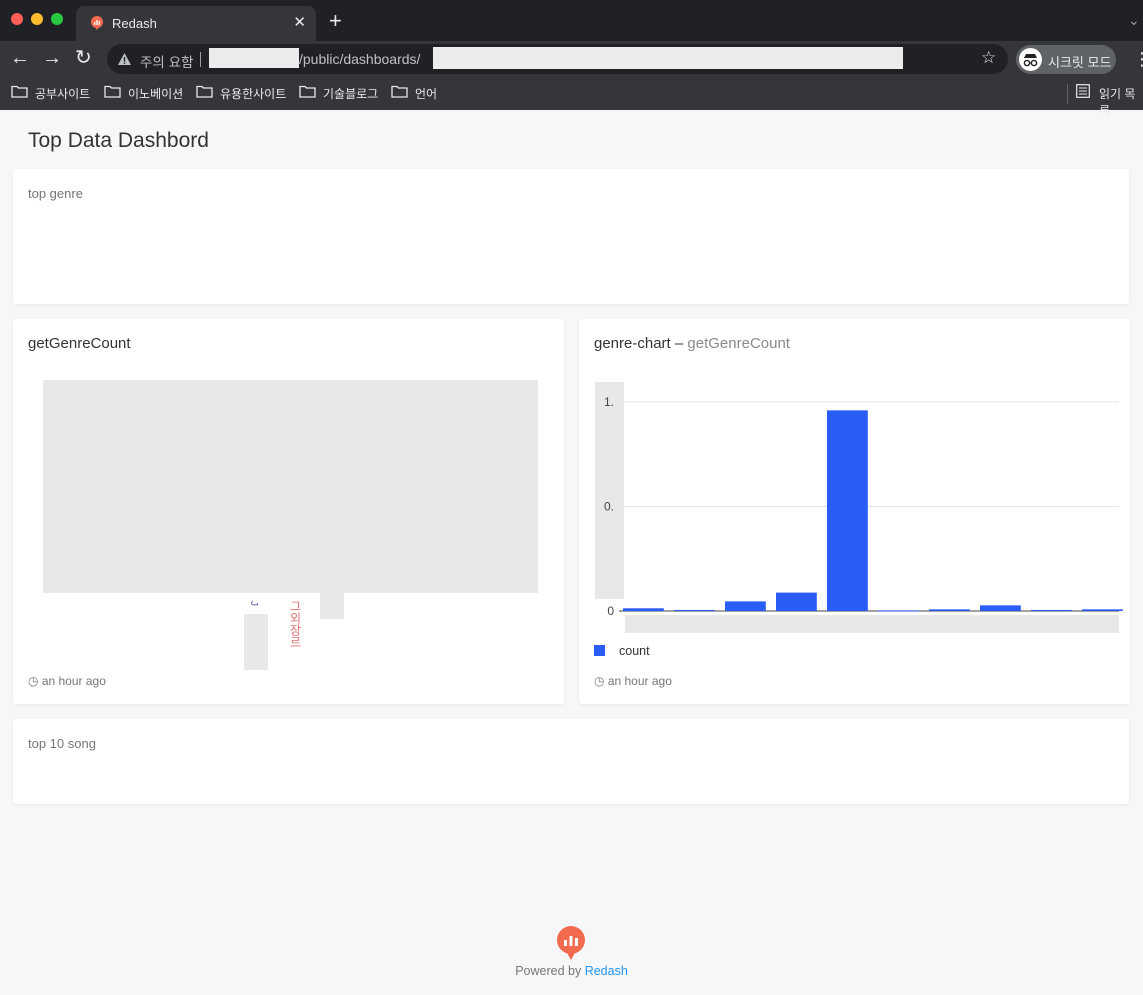 Image resolution: width=1143 pixels, height=995 pixels. What do you see at coordinates (988, 58) in the screenshot?
I see `bookmark-star-icon: ☆` at bounding box center [988, 58].